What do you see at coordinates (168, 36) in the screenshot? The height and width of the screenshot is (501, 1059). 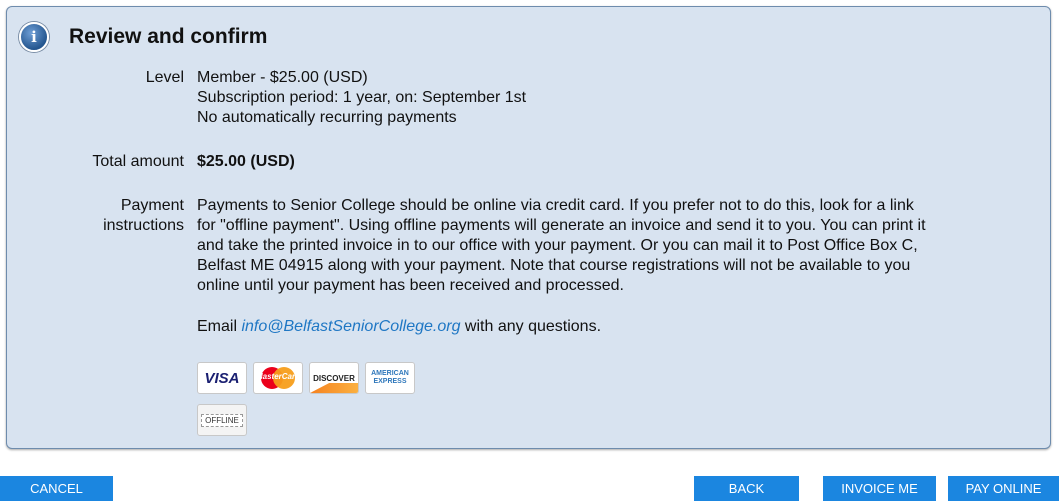 I see `page-title: Review and confirm` at bounding box center [168, 36].